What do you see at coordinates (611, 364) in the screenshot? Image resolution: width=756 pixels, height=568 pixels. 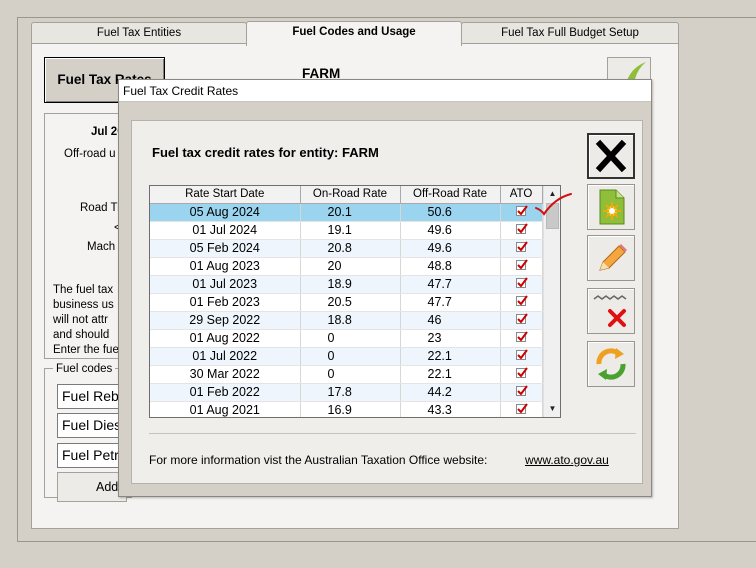 I see `refresh-rates-button` at bounding box center [611, 364].